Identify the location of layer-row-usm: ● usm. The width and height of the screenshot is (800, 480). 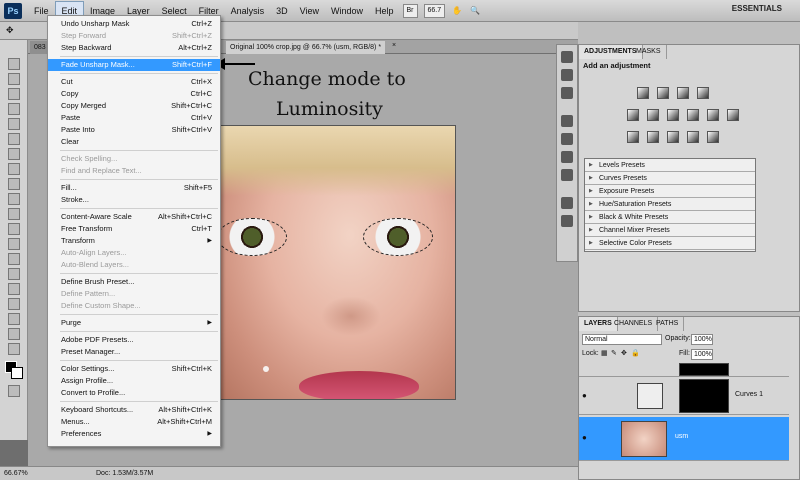
(684, 439).